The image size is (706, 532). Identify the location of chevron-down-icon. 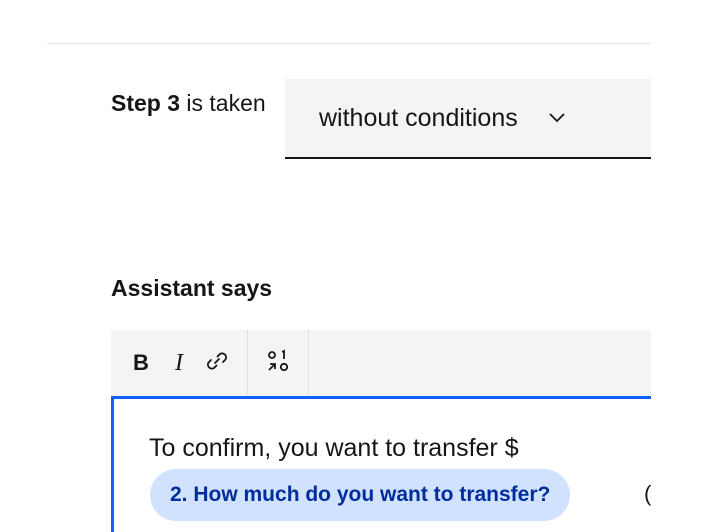
(557, 118).